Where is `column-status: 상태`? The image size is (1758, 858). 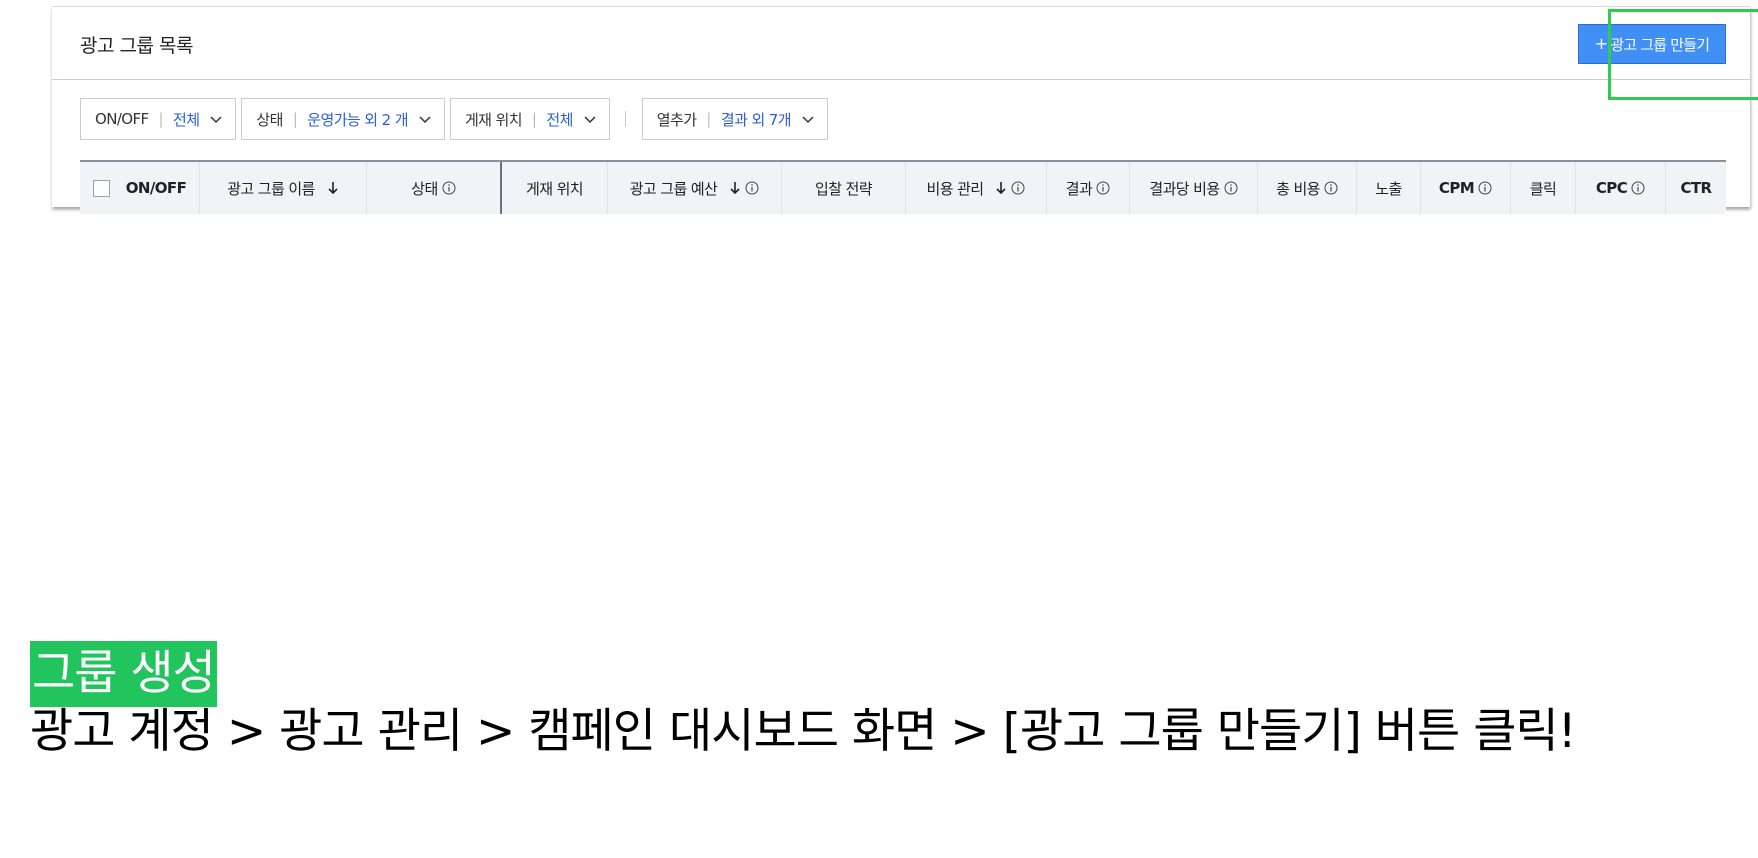 column-status: 상태 is located at coordinates (434, 188).